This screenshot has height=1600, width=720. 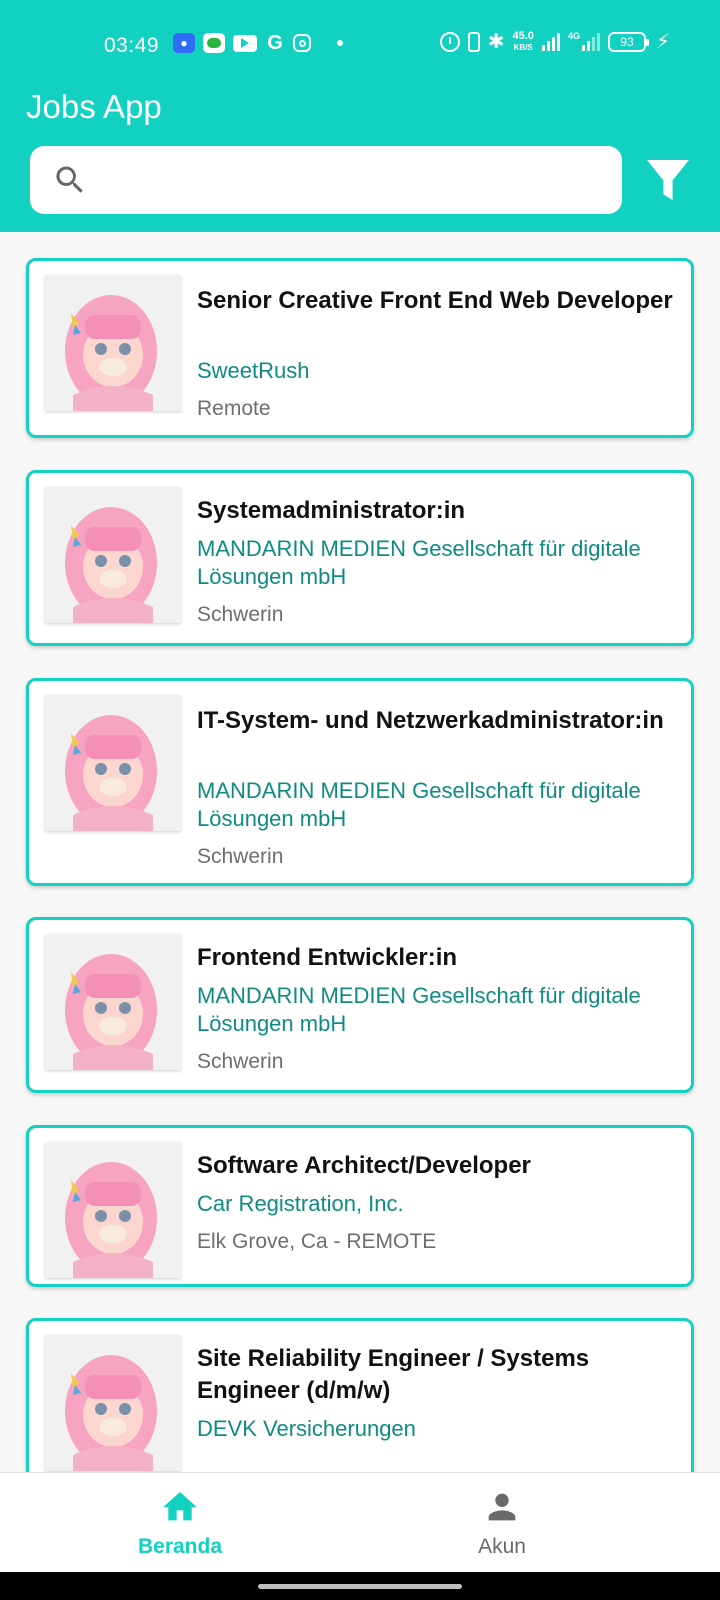 I want to click on notification-icons: ● G, so click(x=258, y=42).